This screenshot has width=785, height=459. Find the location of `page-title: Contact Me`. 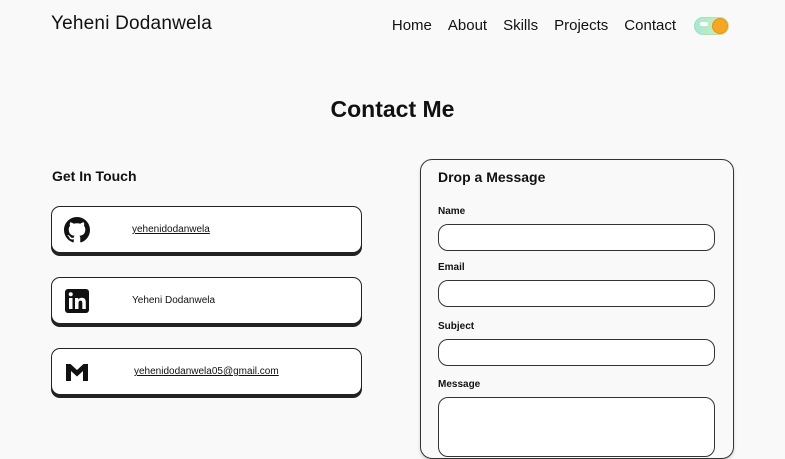

page-title: Contact Me is located at coordinates (392, 109).